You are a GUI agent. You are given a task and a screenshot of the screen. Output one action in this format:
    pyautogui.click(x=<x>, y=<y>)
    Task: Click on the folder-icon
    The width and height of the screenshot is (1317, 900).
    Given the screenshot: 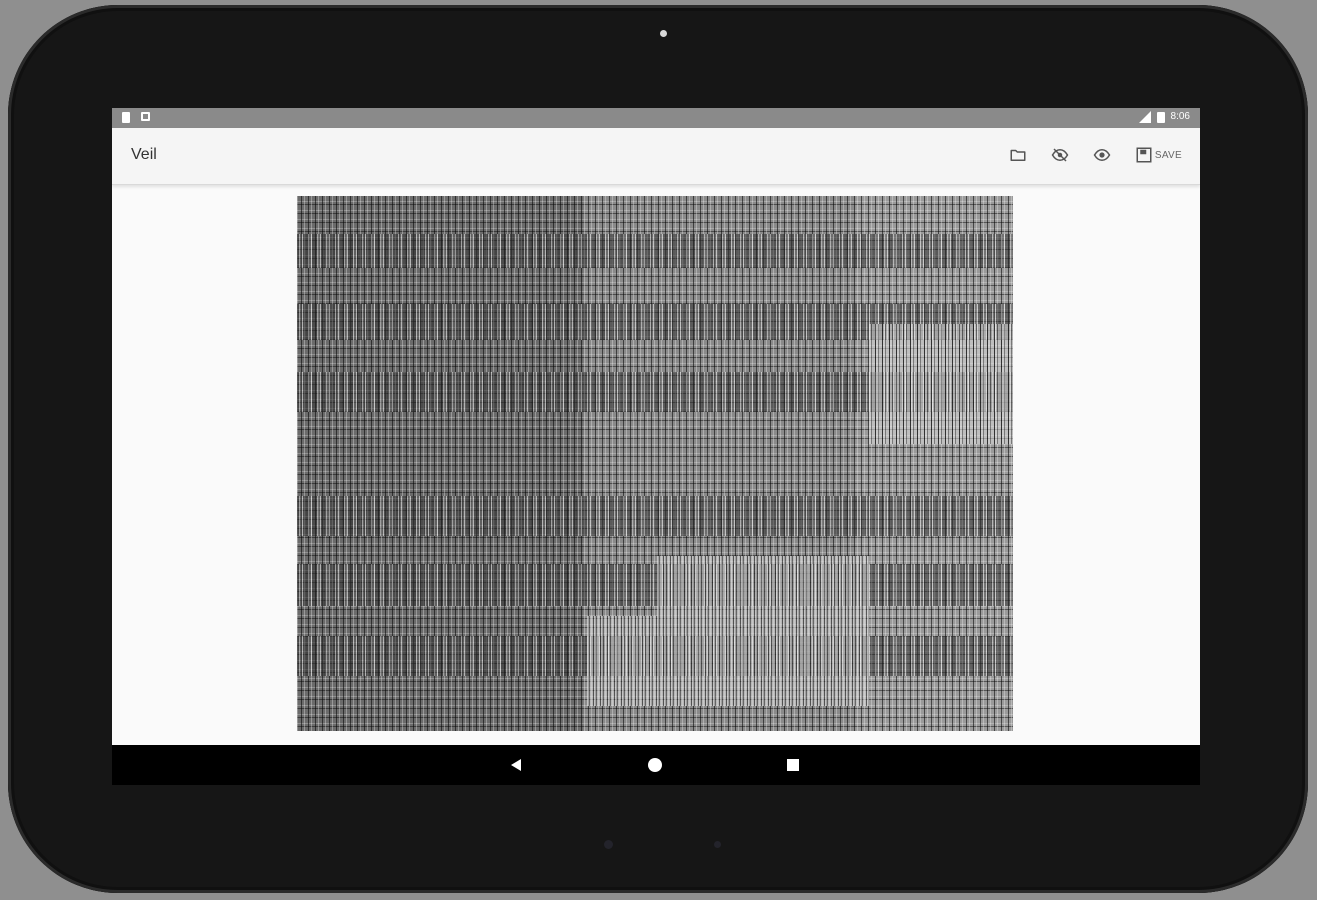 What is the action you would take?
    pyautogui.click(x=1018, y=155)
    